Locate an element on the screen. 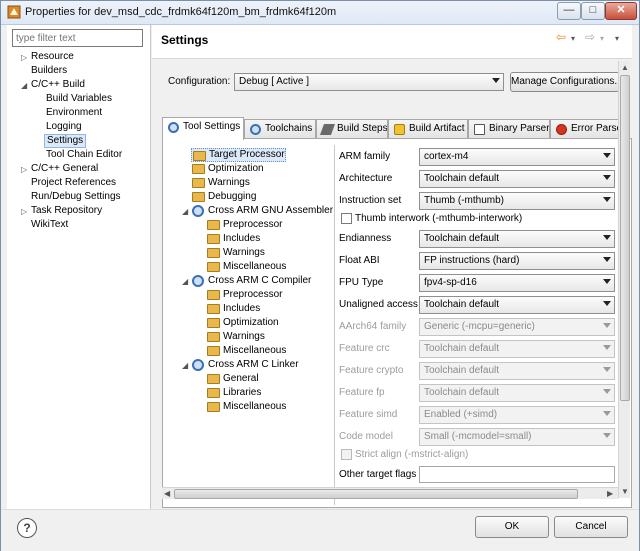 The height and width of the screenshot is (551, 640). thumb-interwork-label: Thumb interwork (-mthumb-interwork) is located at coordinates (439, 218).